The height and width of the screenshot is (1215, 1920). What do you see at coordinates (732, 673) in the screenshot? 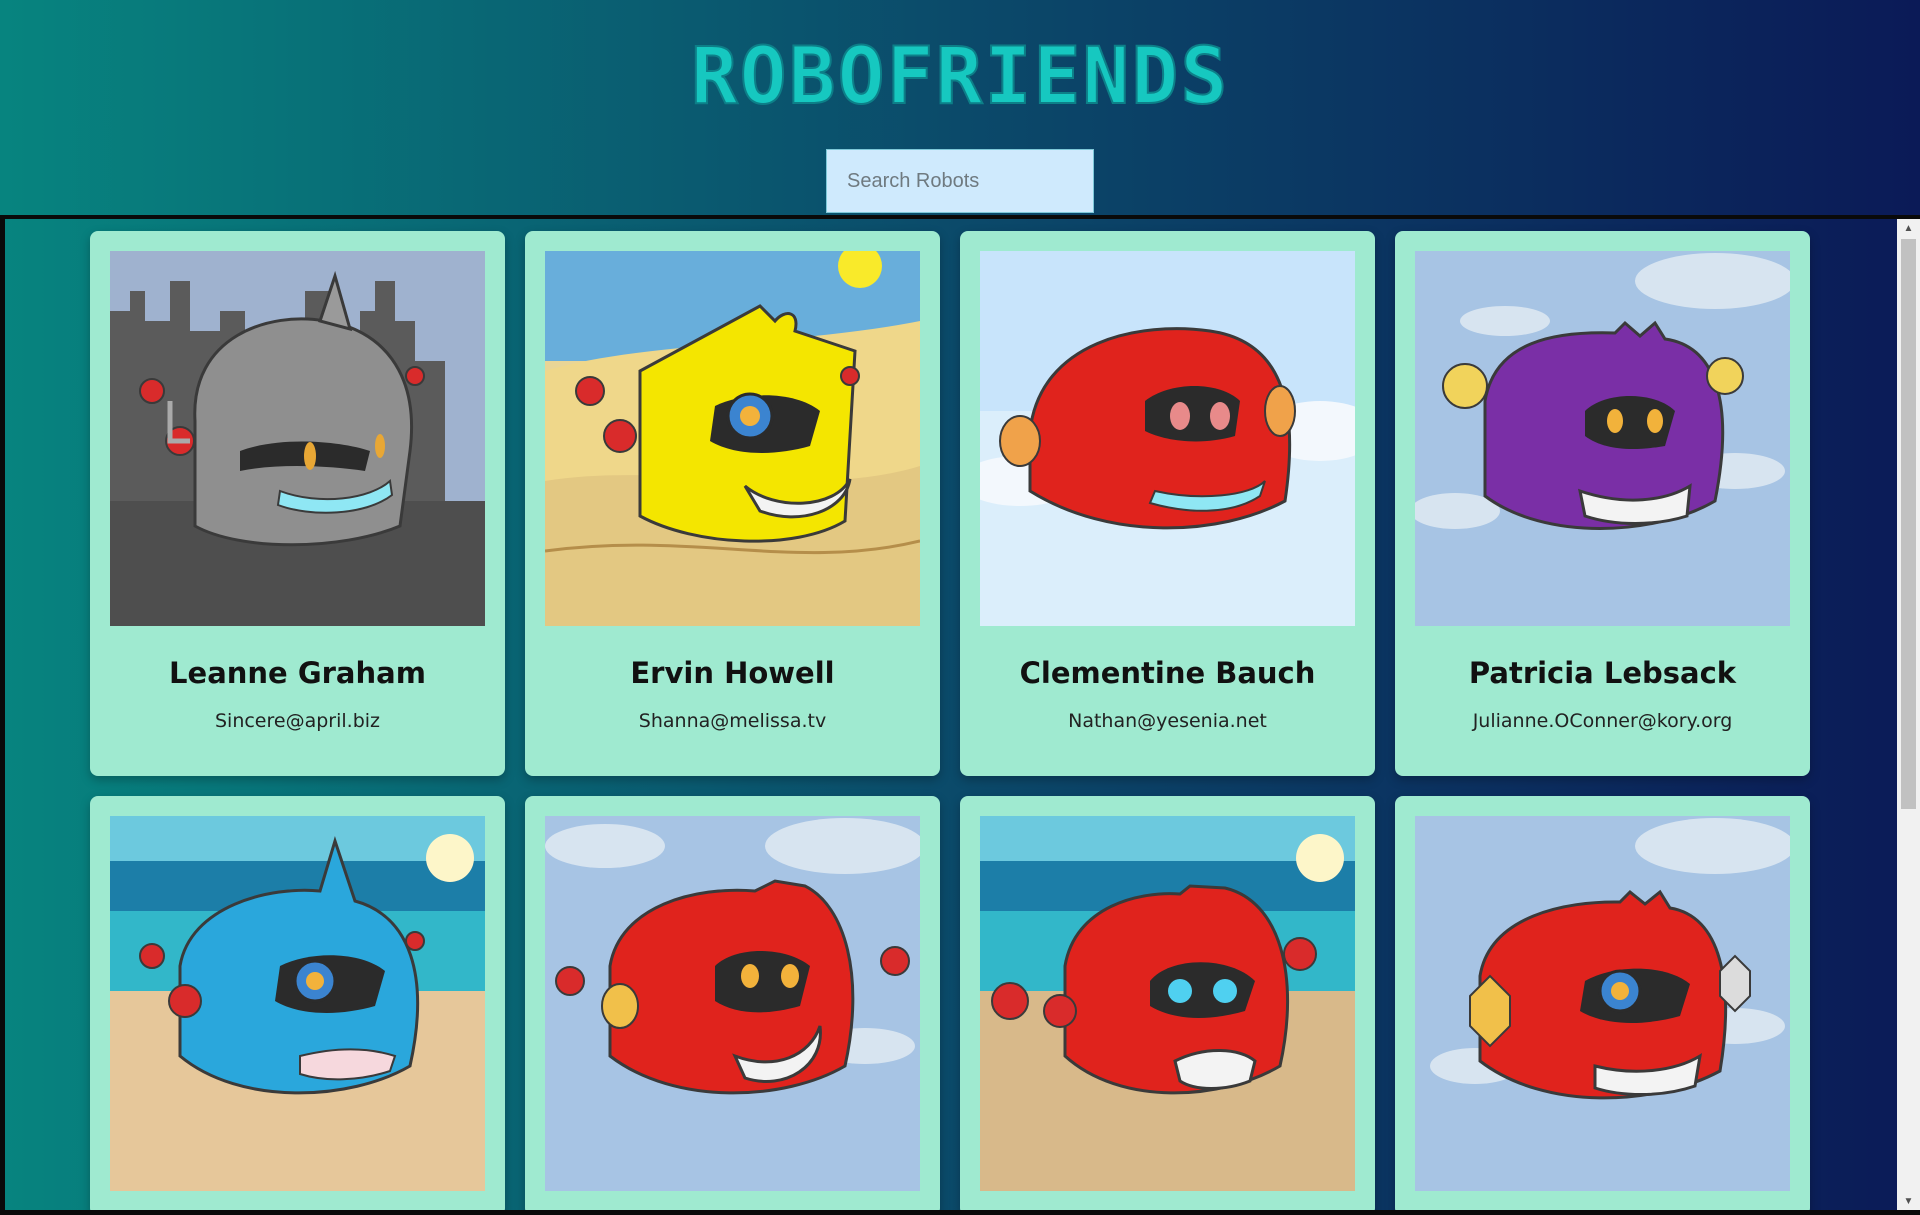
I see `robot-name: Ervin Howell` at bounding box center [732, 673].